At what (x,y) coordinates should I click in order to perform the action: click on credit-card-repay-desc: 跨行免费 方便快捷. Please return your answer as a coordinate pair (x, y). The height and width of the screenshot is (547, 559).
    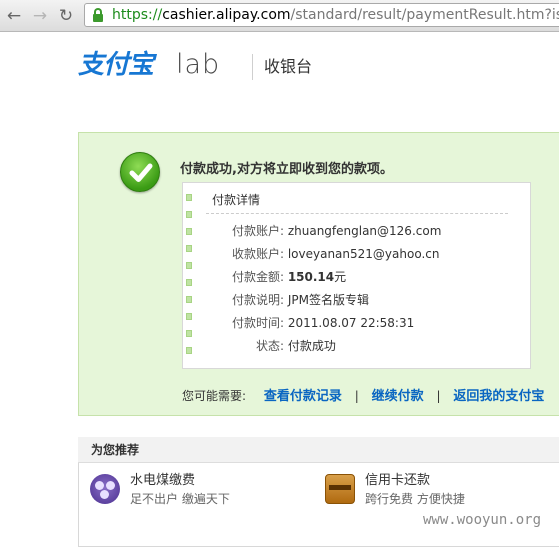
    Looking at the image, I should click on (415, 499).